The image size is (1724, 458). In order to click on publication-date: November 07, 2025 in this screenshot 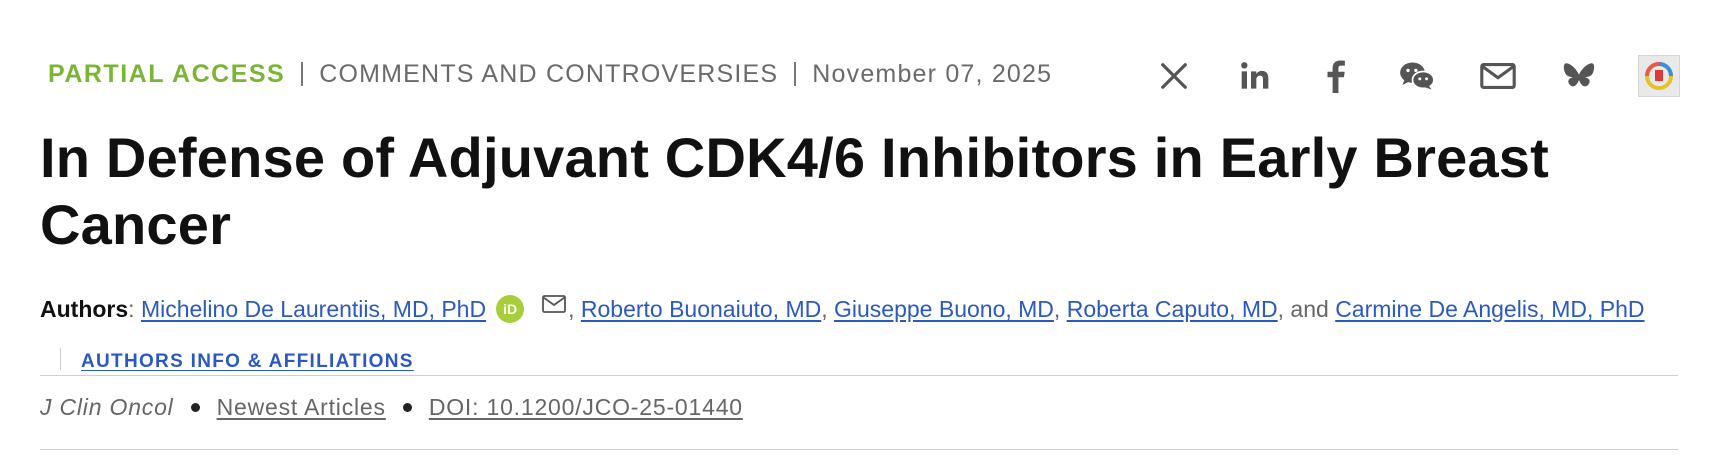, I will do `click(932, 73)`.